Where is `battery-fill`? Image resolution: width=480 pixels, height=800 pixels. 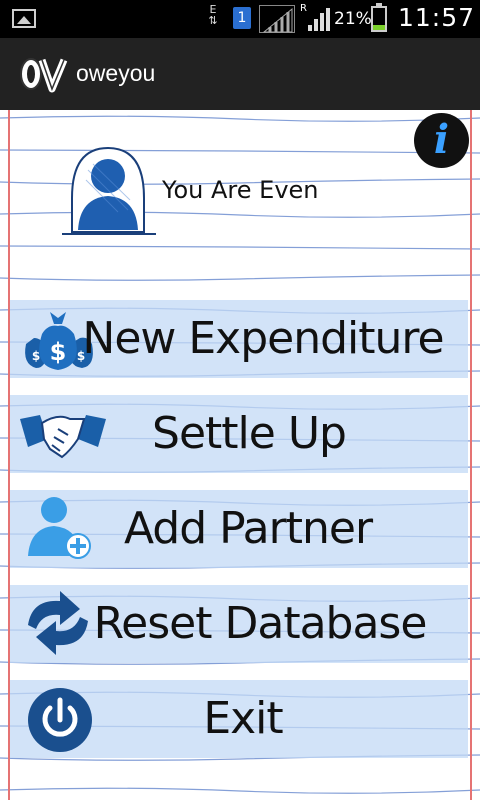 battery-fill is located at coordinates (379, 27).